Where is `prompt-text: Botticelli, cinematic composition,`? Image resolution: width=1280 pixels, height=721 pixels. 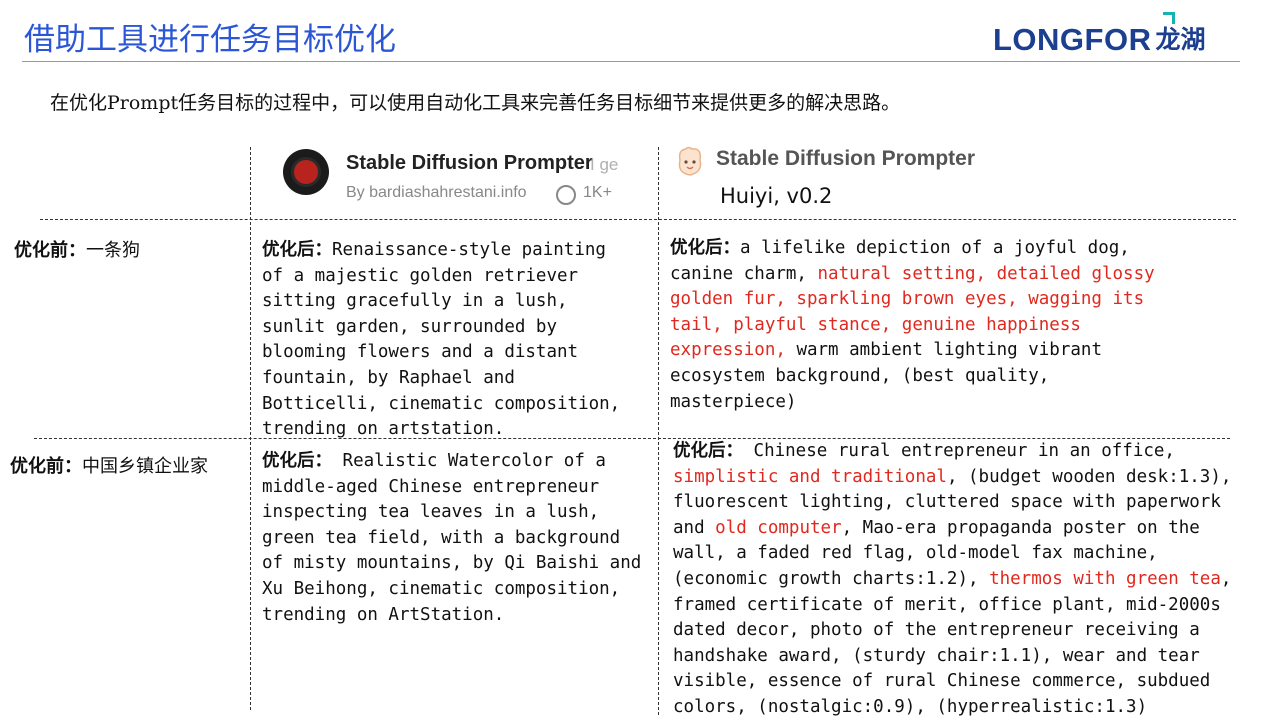 prompt-text: Botticelli, cinematic composition, is located at coordinates (441, 403).